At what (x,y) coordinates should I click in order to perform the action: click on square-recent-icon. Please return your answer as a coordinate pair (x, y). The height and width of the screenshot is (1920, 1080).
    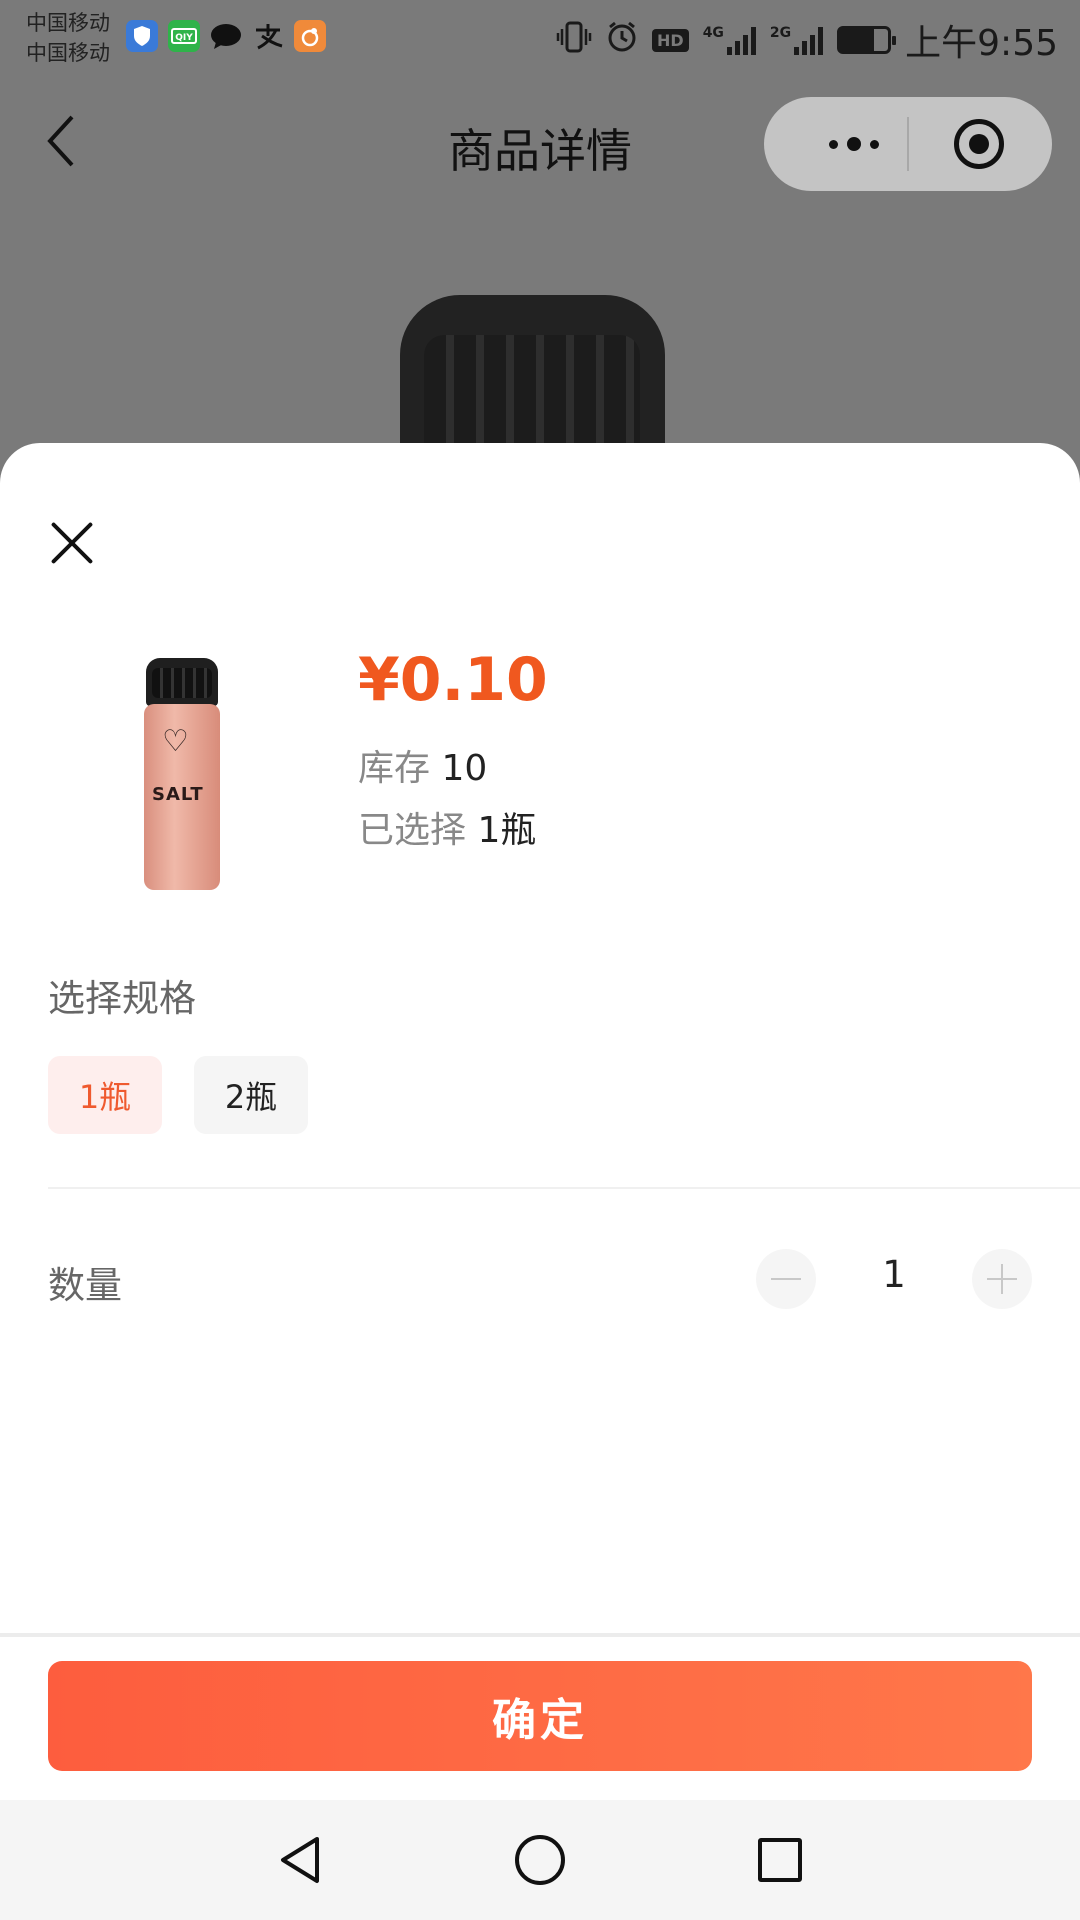
    Looking at the image, I should click on (780, 1860).